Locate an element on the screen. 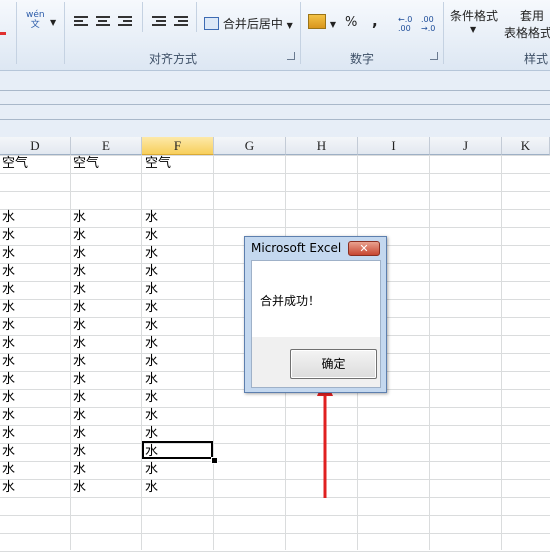 The height and width of the screenshot is (552, 550). comma-style-button: , is located at coordinates (375, 21).